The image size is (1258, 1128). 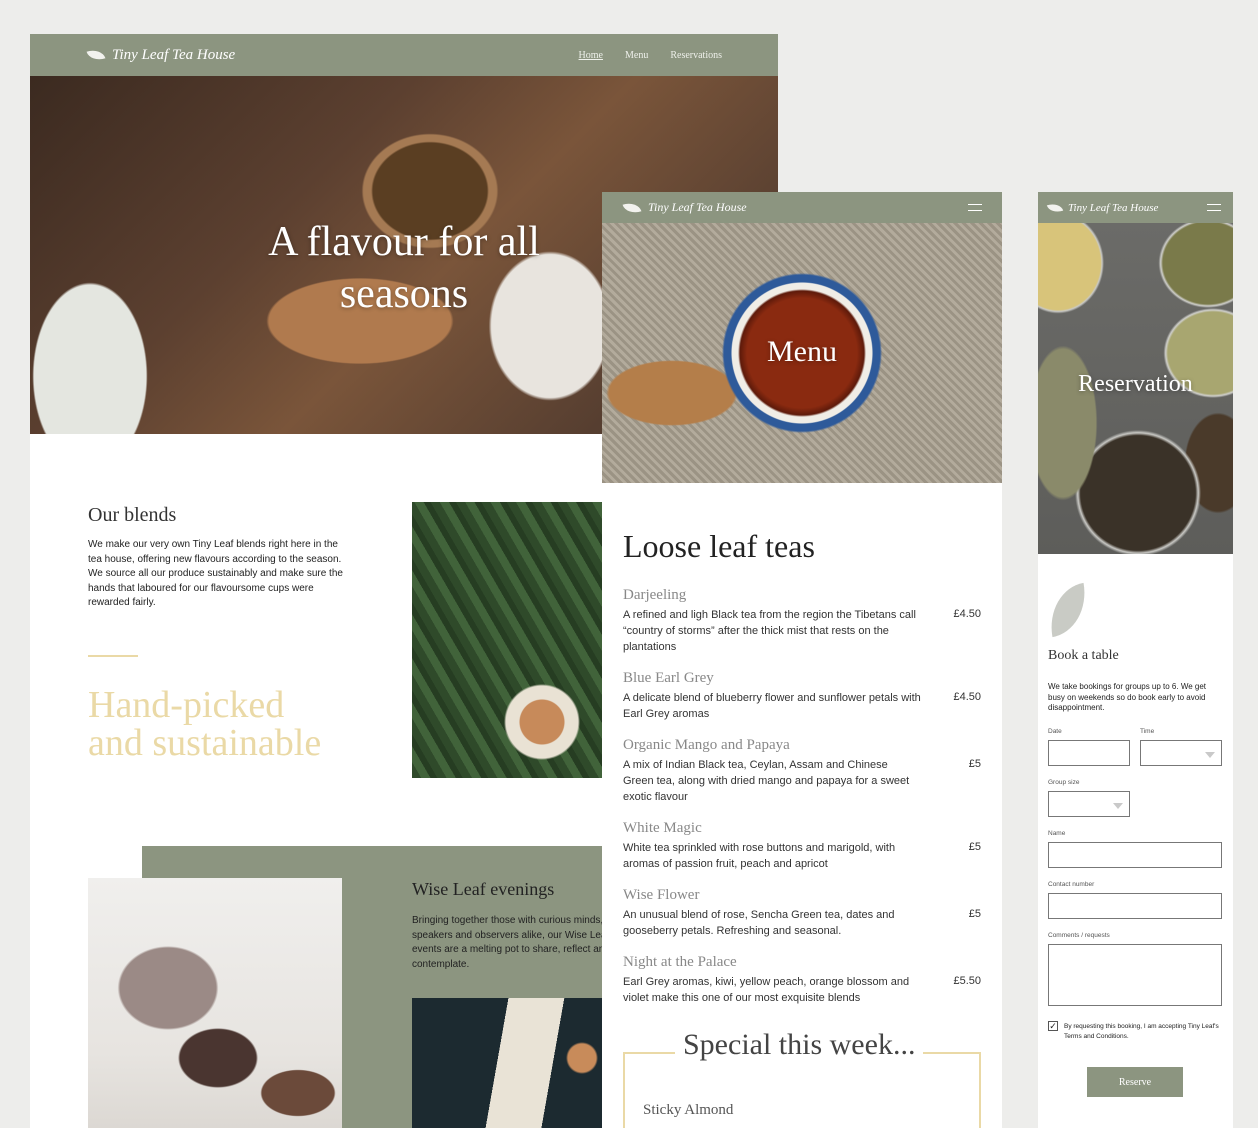 I want to click on handpicked-line-2: and sustainable, so click(x=205, y=743).